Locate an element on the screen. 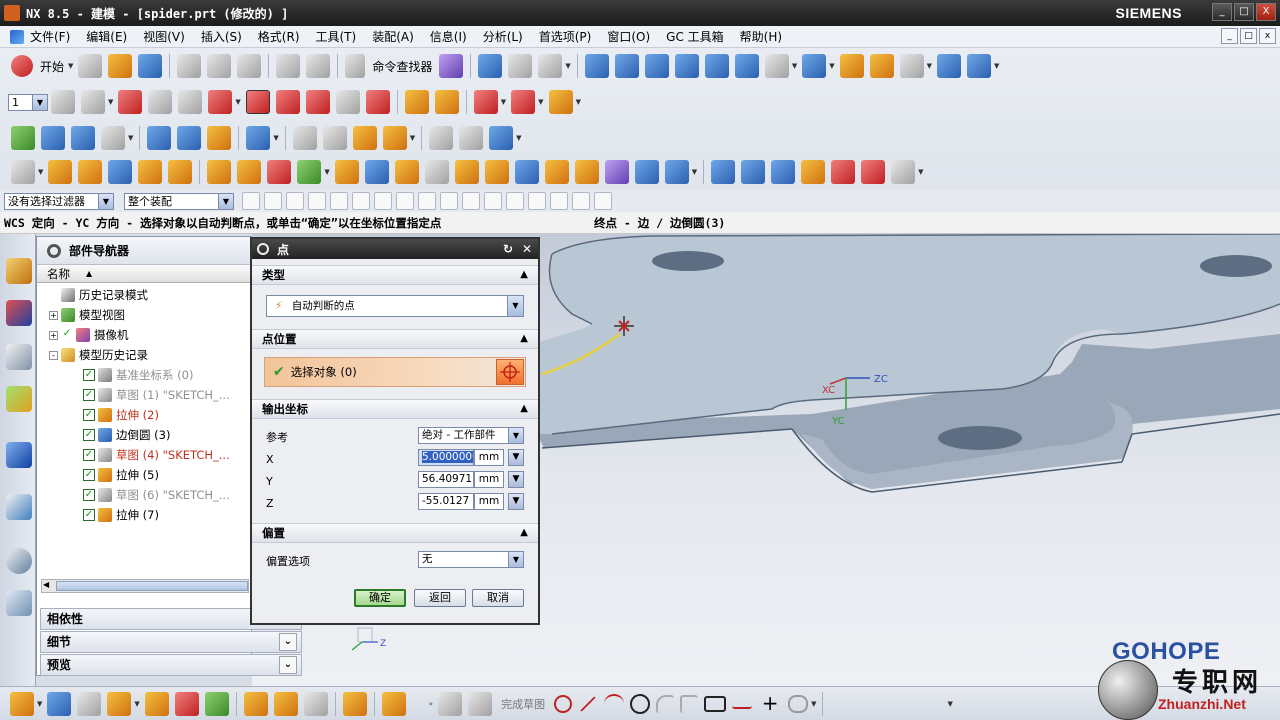 The width and height of the screenshot is (1280, 720). extract-geometry-icon is located at coordinates (676, 172).